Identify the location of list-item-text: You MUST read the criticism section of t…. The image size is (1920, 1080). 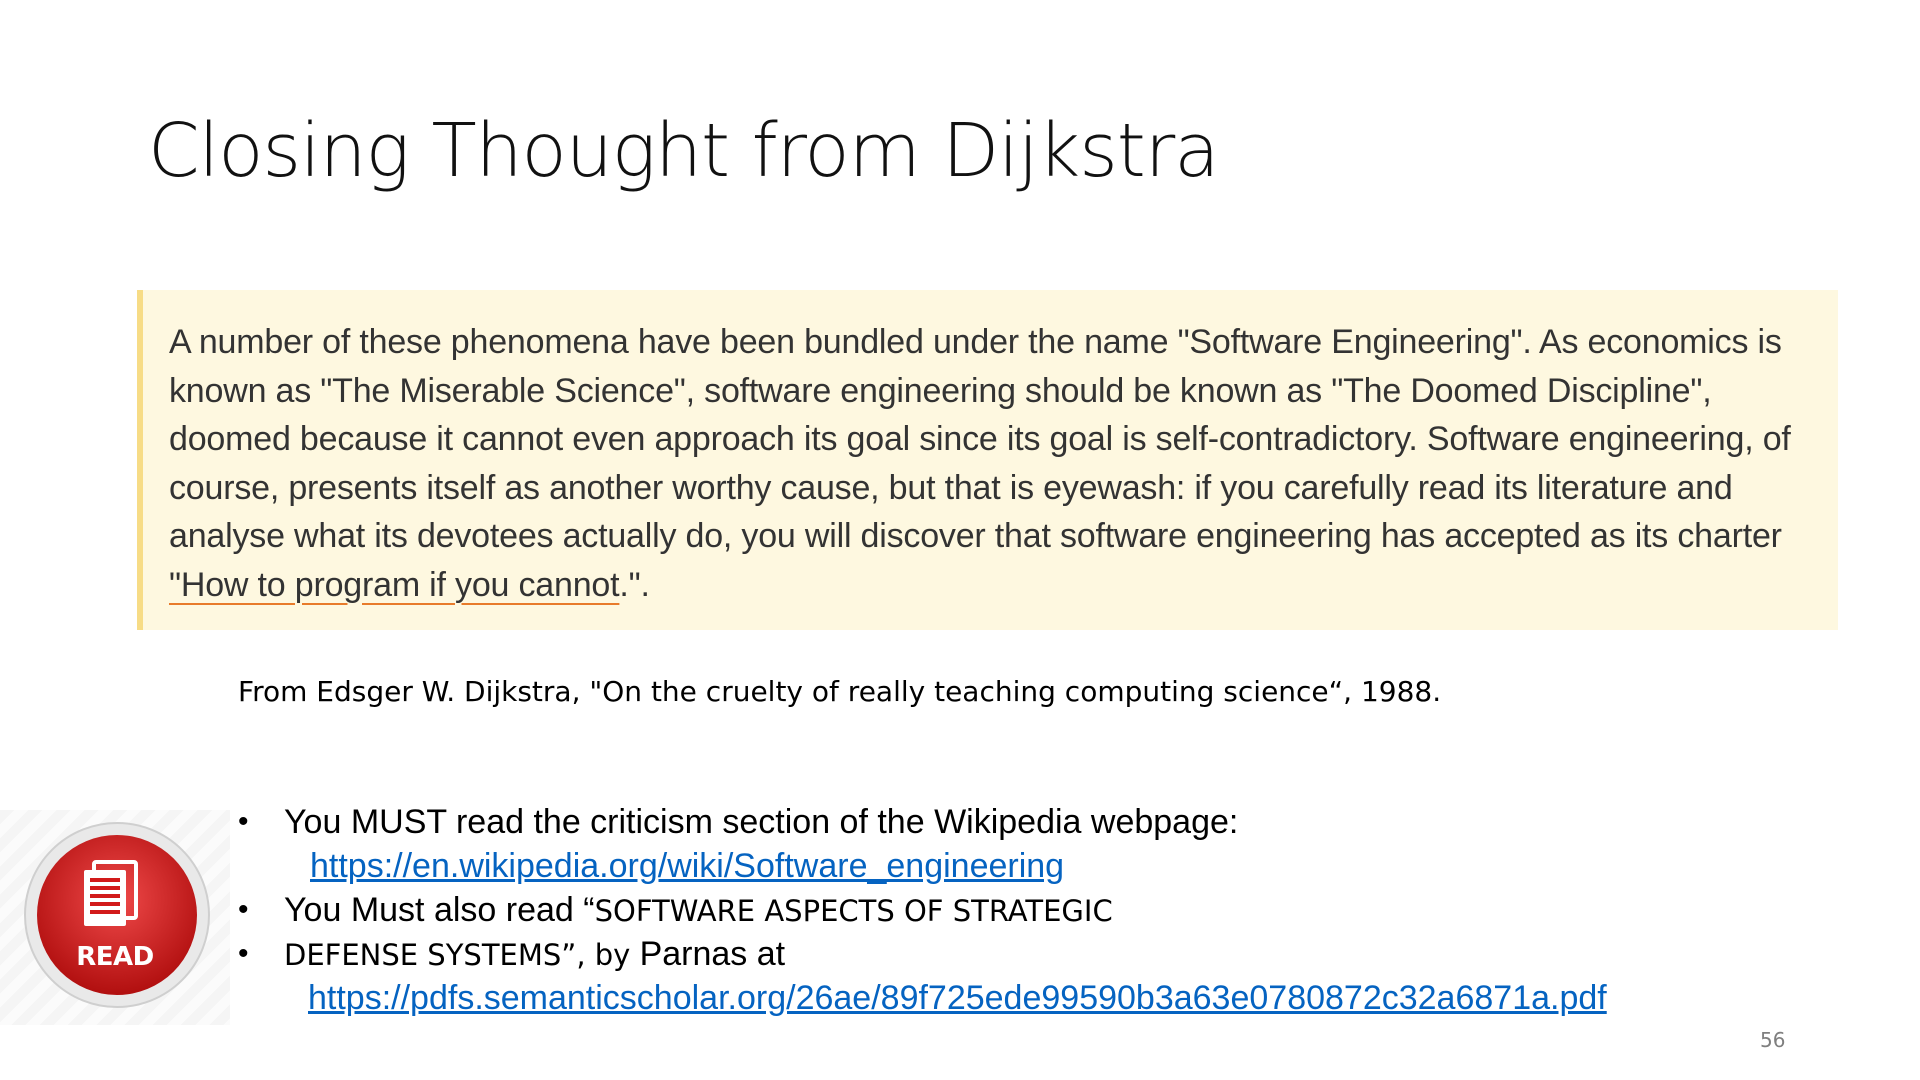
(761, 822).